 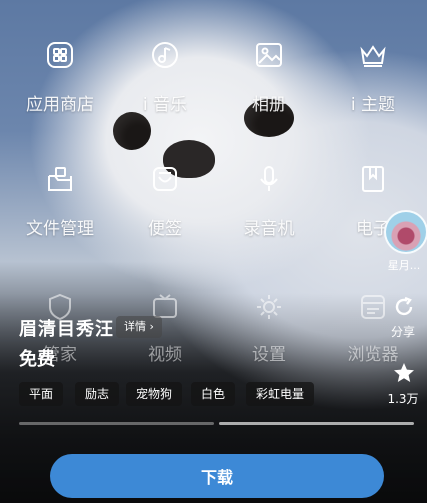 I want to click on detail-button: 详情 ›, so click(x=139, y=327).